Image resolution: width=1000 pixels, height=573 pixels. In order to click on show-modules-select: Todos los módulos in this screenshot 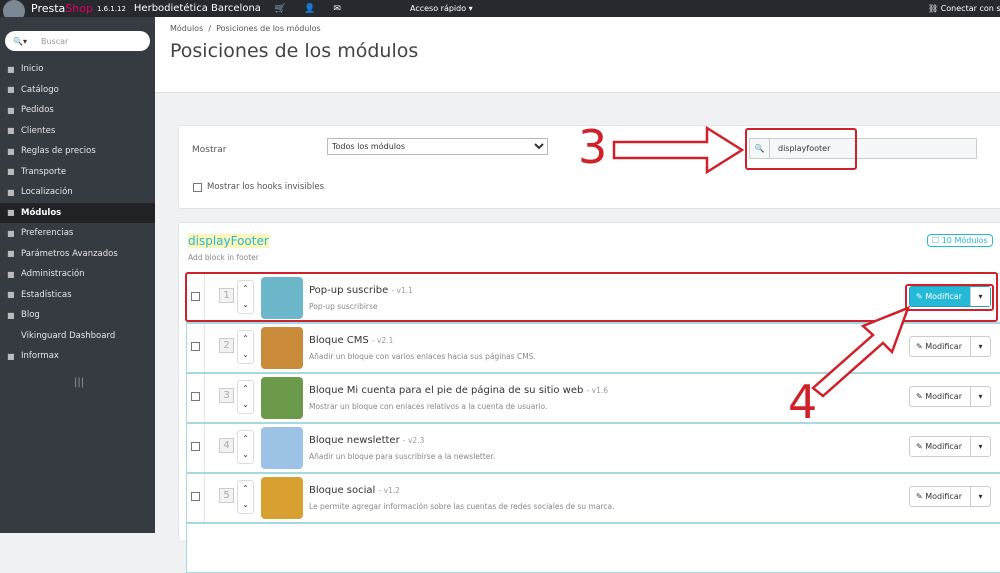, I will do `click(437, 146)`.